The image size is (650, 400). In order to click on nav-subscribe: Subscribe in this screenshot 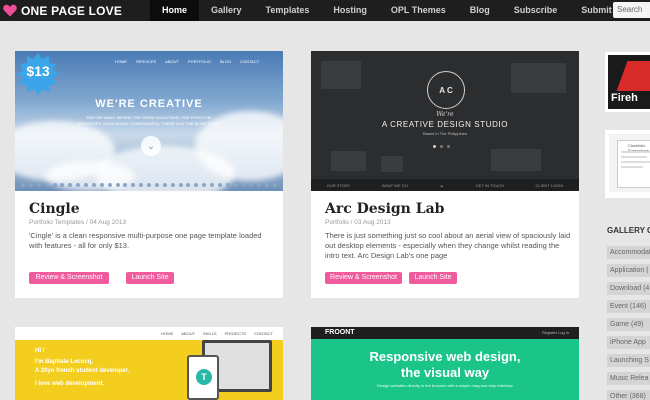, I will do `click(536, 10)`.